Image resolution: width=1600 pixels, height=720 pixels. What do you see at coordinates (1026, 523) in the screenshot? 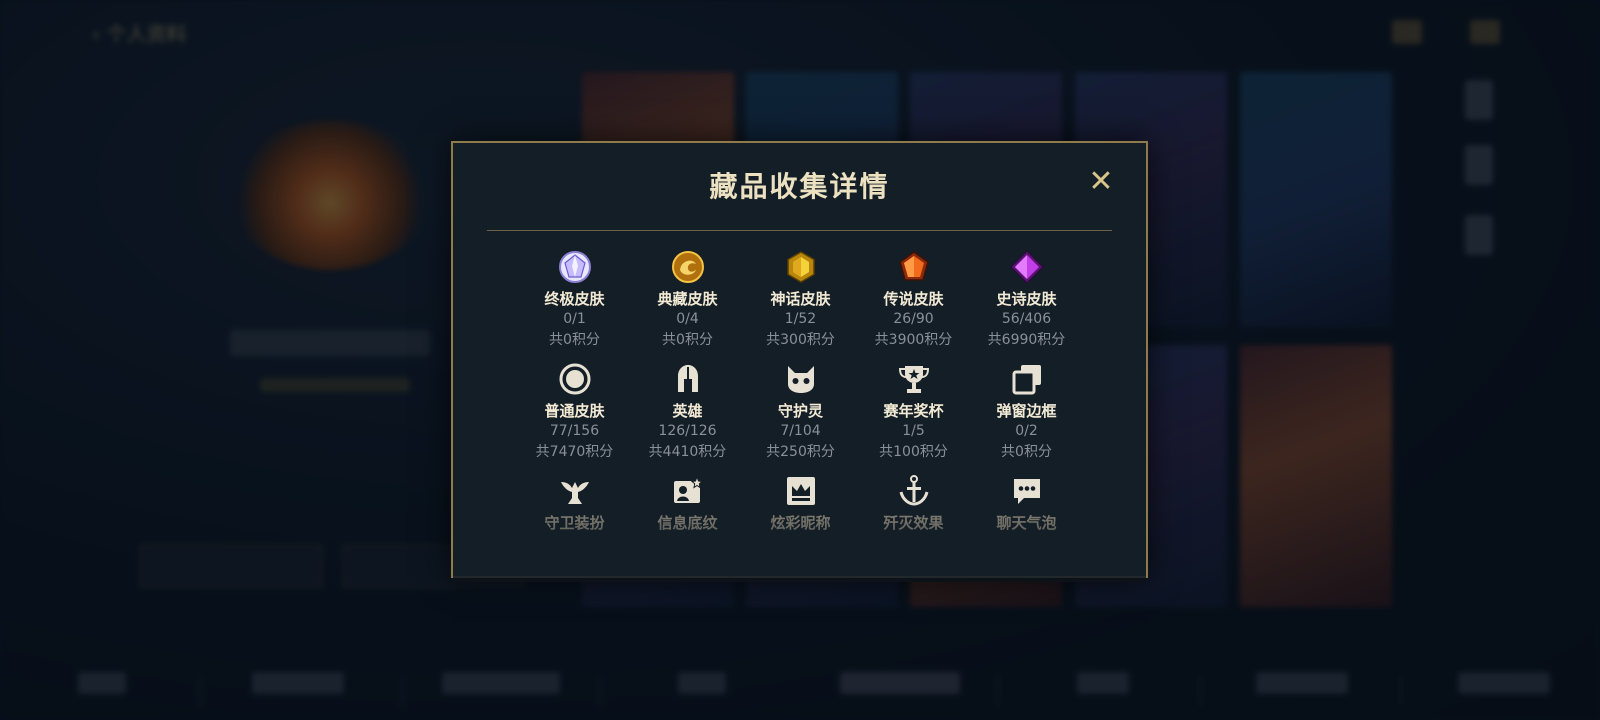
I see `category-name: 聊天气泡` at bounding box center [1026, 523].